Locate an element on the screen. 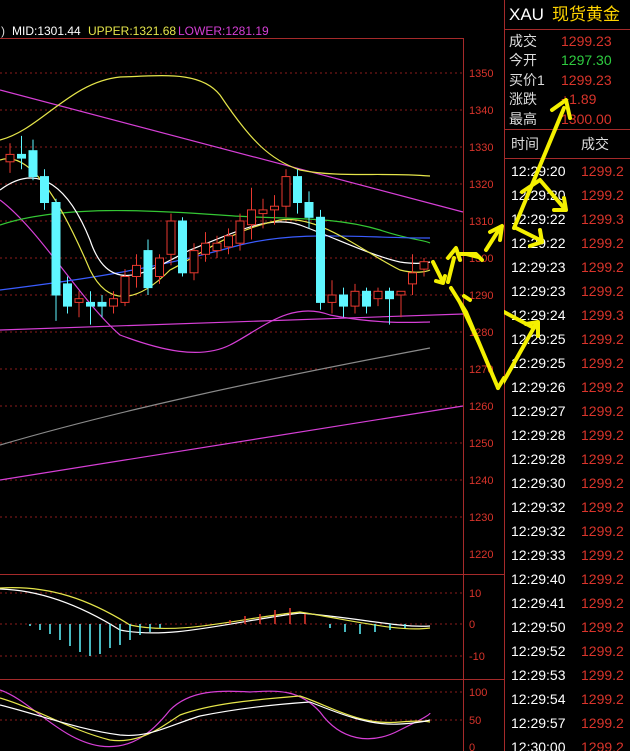 The height and width of the screenshot is (751, 630). tick-row: 12:29:40 1299.2 is located at coordinates (567, 579).